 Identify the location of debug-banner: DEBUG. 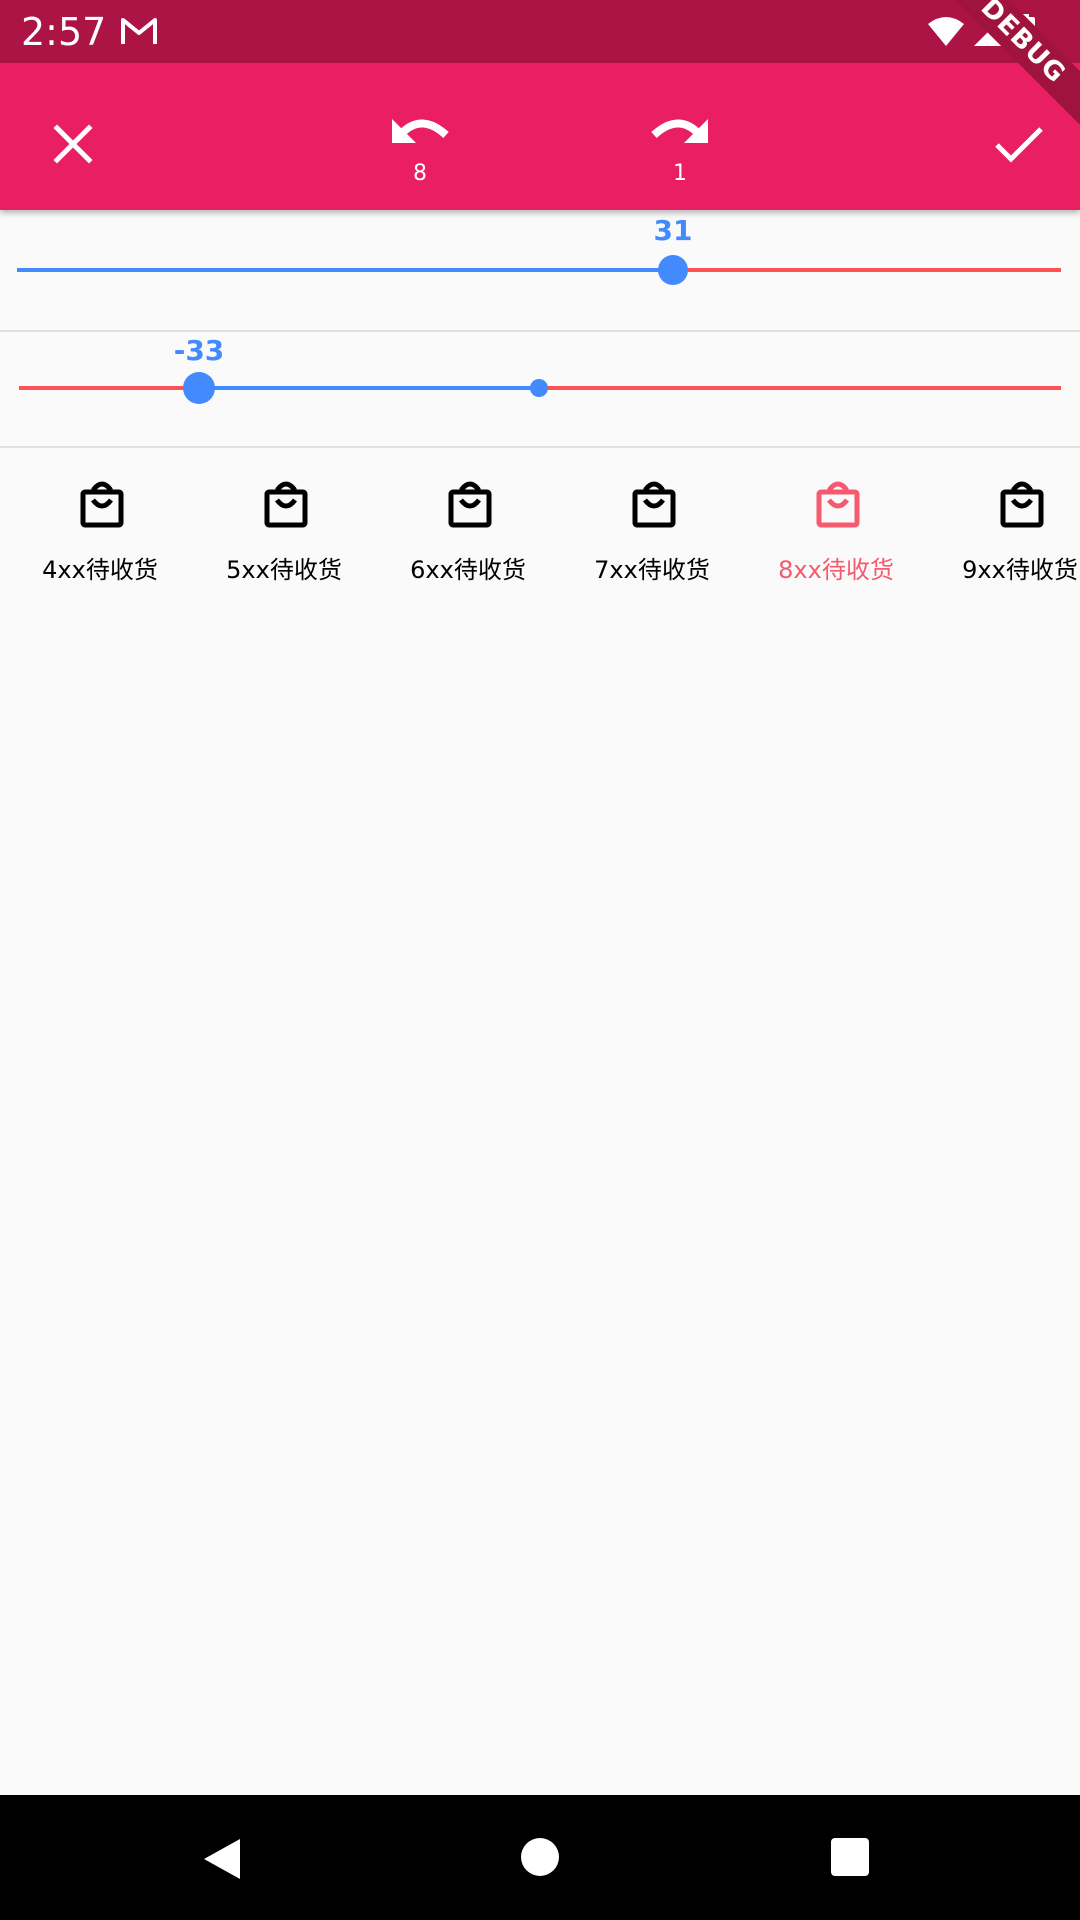
(1010, 68).